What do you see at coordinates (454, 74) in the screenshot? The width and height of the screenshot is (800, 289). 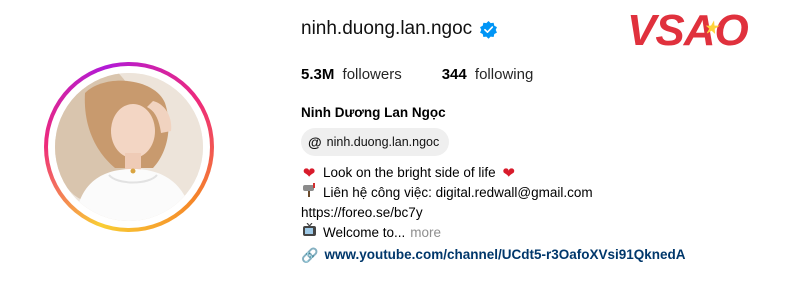 I see `following-count: 344` at bounding box center [454, 74].